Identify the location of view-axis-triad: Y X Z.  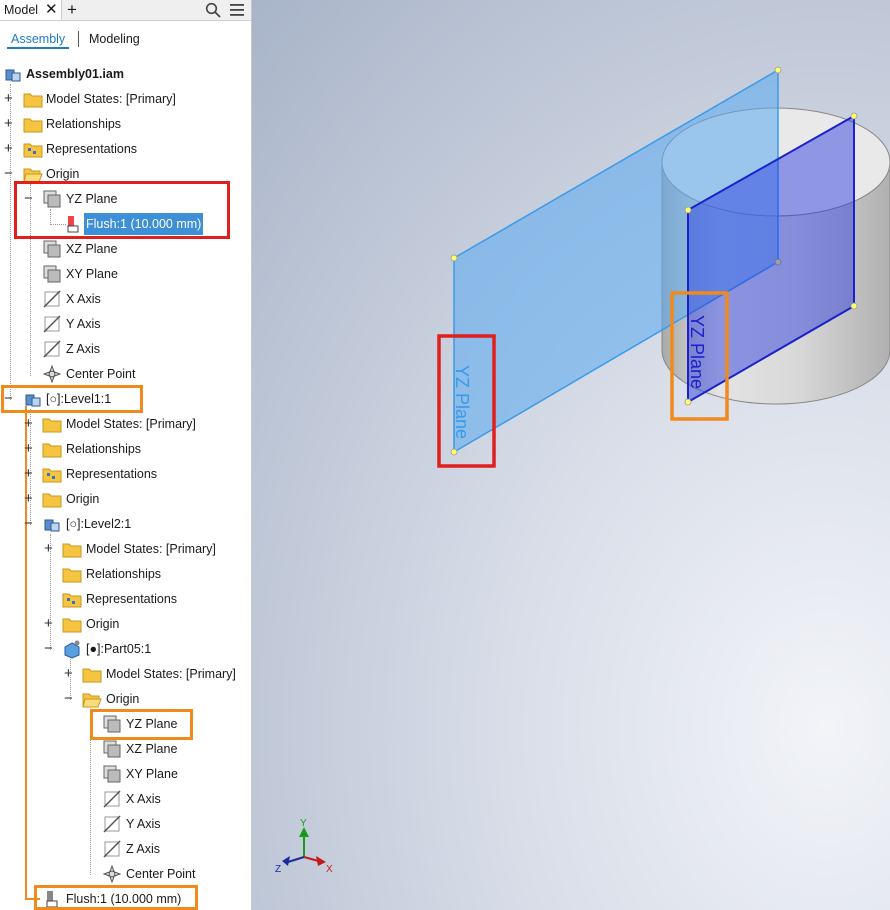
(304, 846).